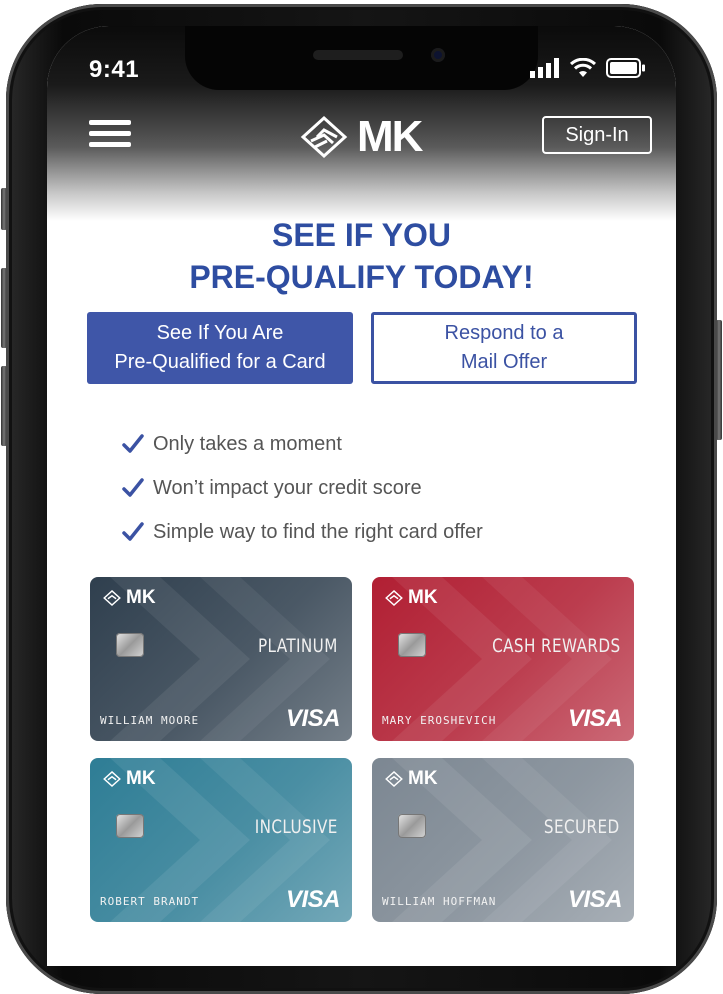 This screenshot has height=994, width=723. Describe the element at coordinates (503, 840) in the screenshot. I see `card-secured: MK SECURED WILLIAM HOFFMAN VISA` at that location.